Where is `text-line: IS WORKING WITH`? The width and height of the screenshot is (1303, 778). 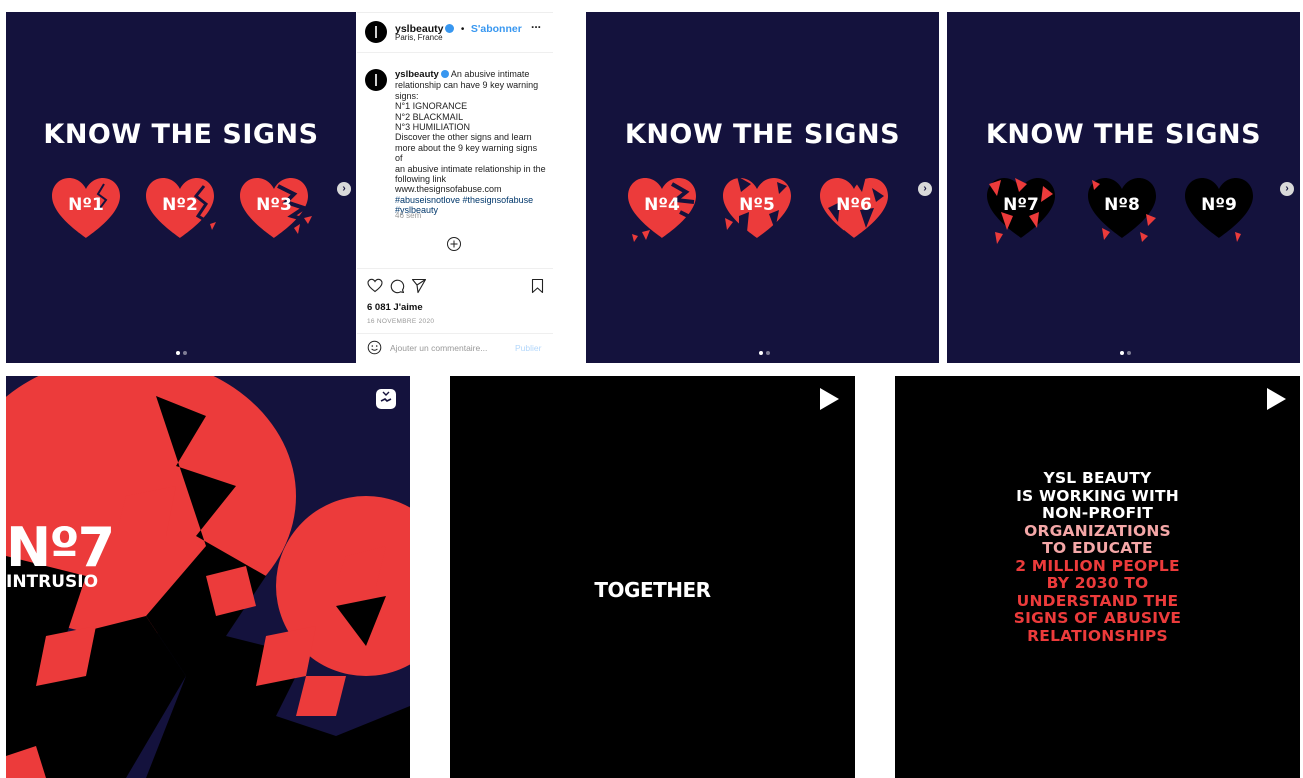
text-line: IS WORKING WITH is located at coordinates (1097, 495).